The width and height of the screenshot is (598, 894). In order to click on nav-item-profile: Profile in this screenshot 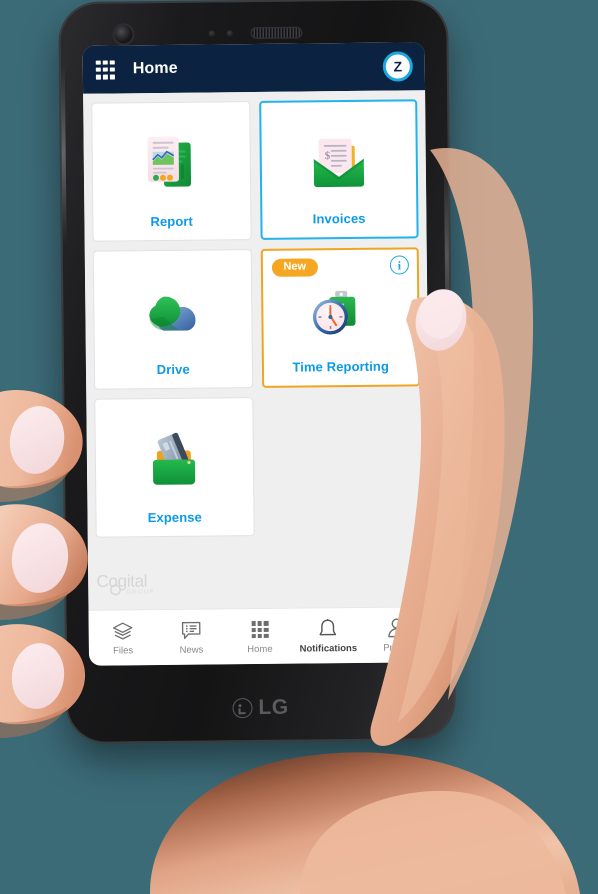, I will do `click(396, 635)`.